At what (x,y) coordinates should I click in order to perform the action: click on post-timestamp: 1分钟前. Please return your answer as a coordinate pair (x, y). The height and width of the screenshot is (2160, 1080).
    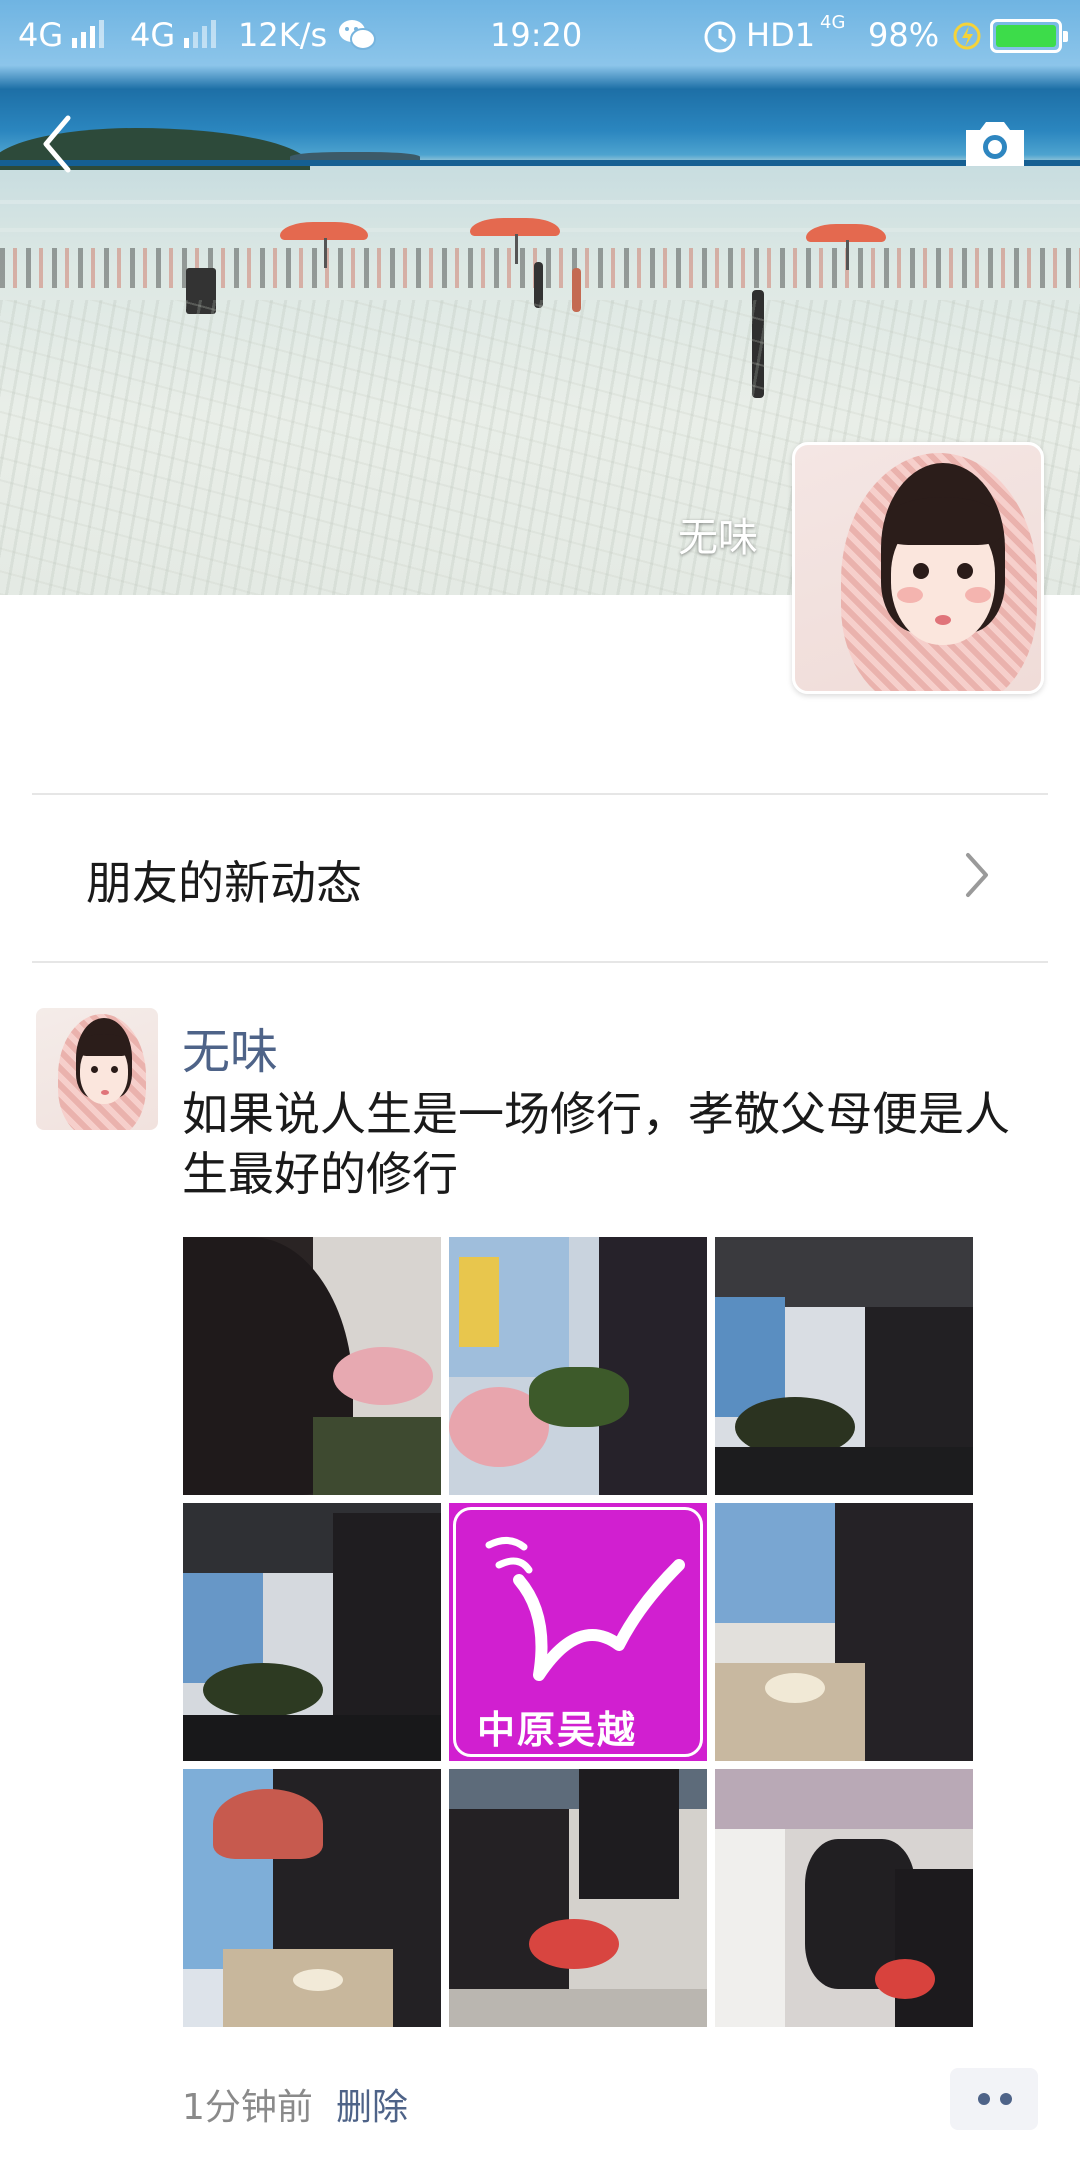
    Looking at the image, I should click on (247, 2107).